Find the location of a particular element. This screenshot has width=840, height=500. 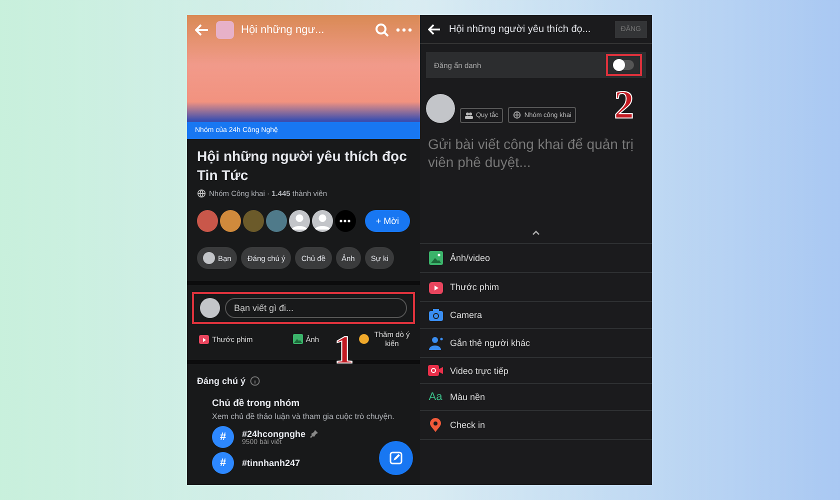

location-pin-icon is located at coordinates (435, 425).